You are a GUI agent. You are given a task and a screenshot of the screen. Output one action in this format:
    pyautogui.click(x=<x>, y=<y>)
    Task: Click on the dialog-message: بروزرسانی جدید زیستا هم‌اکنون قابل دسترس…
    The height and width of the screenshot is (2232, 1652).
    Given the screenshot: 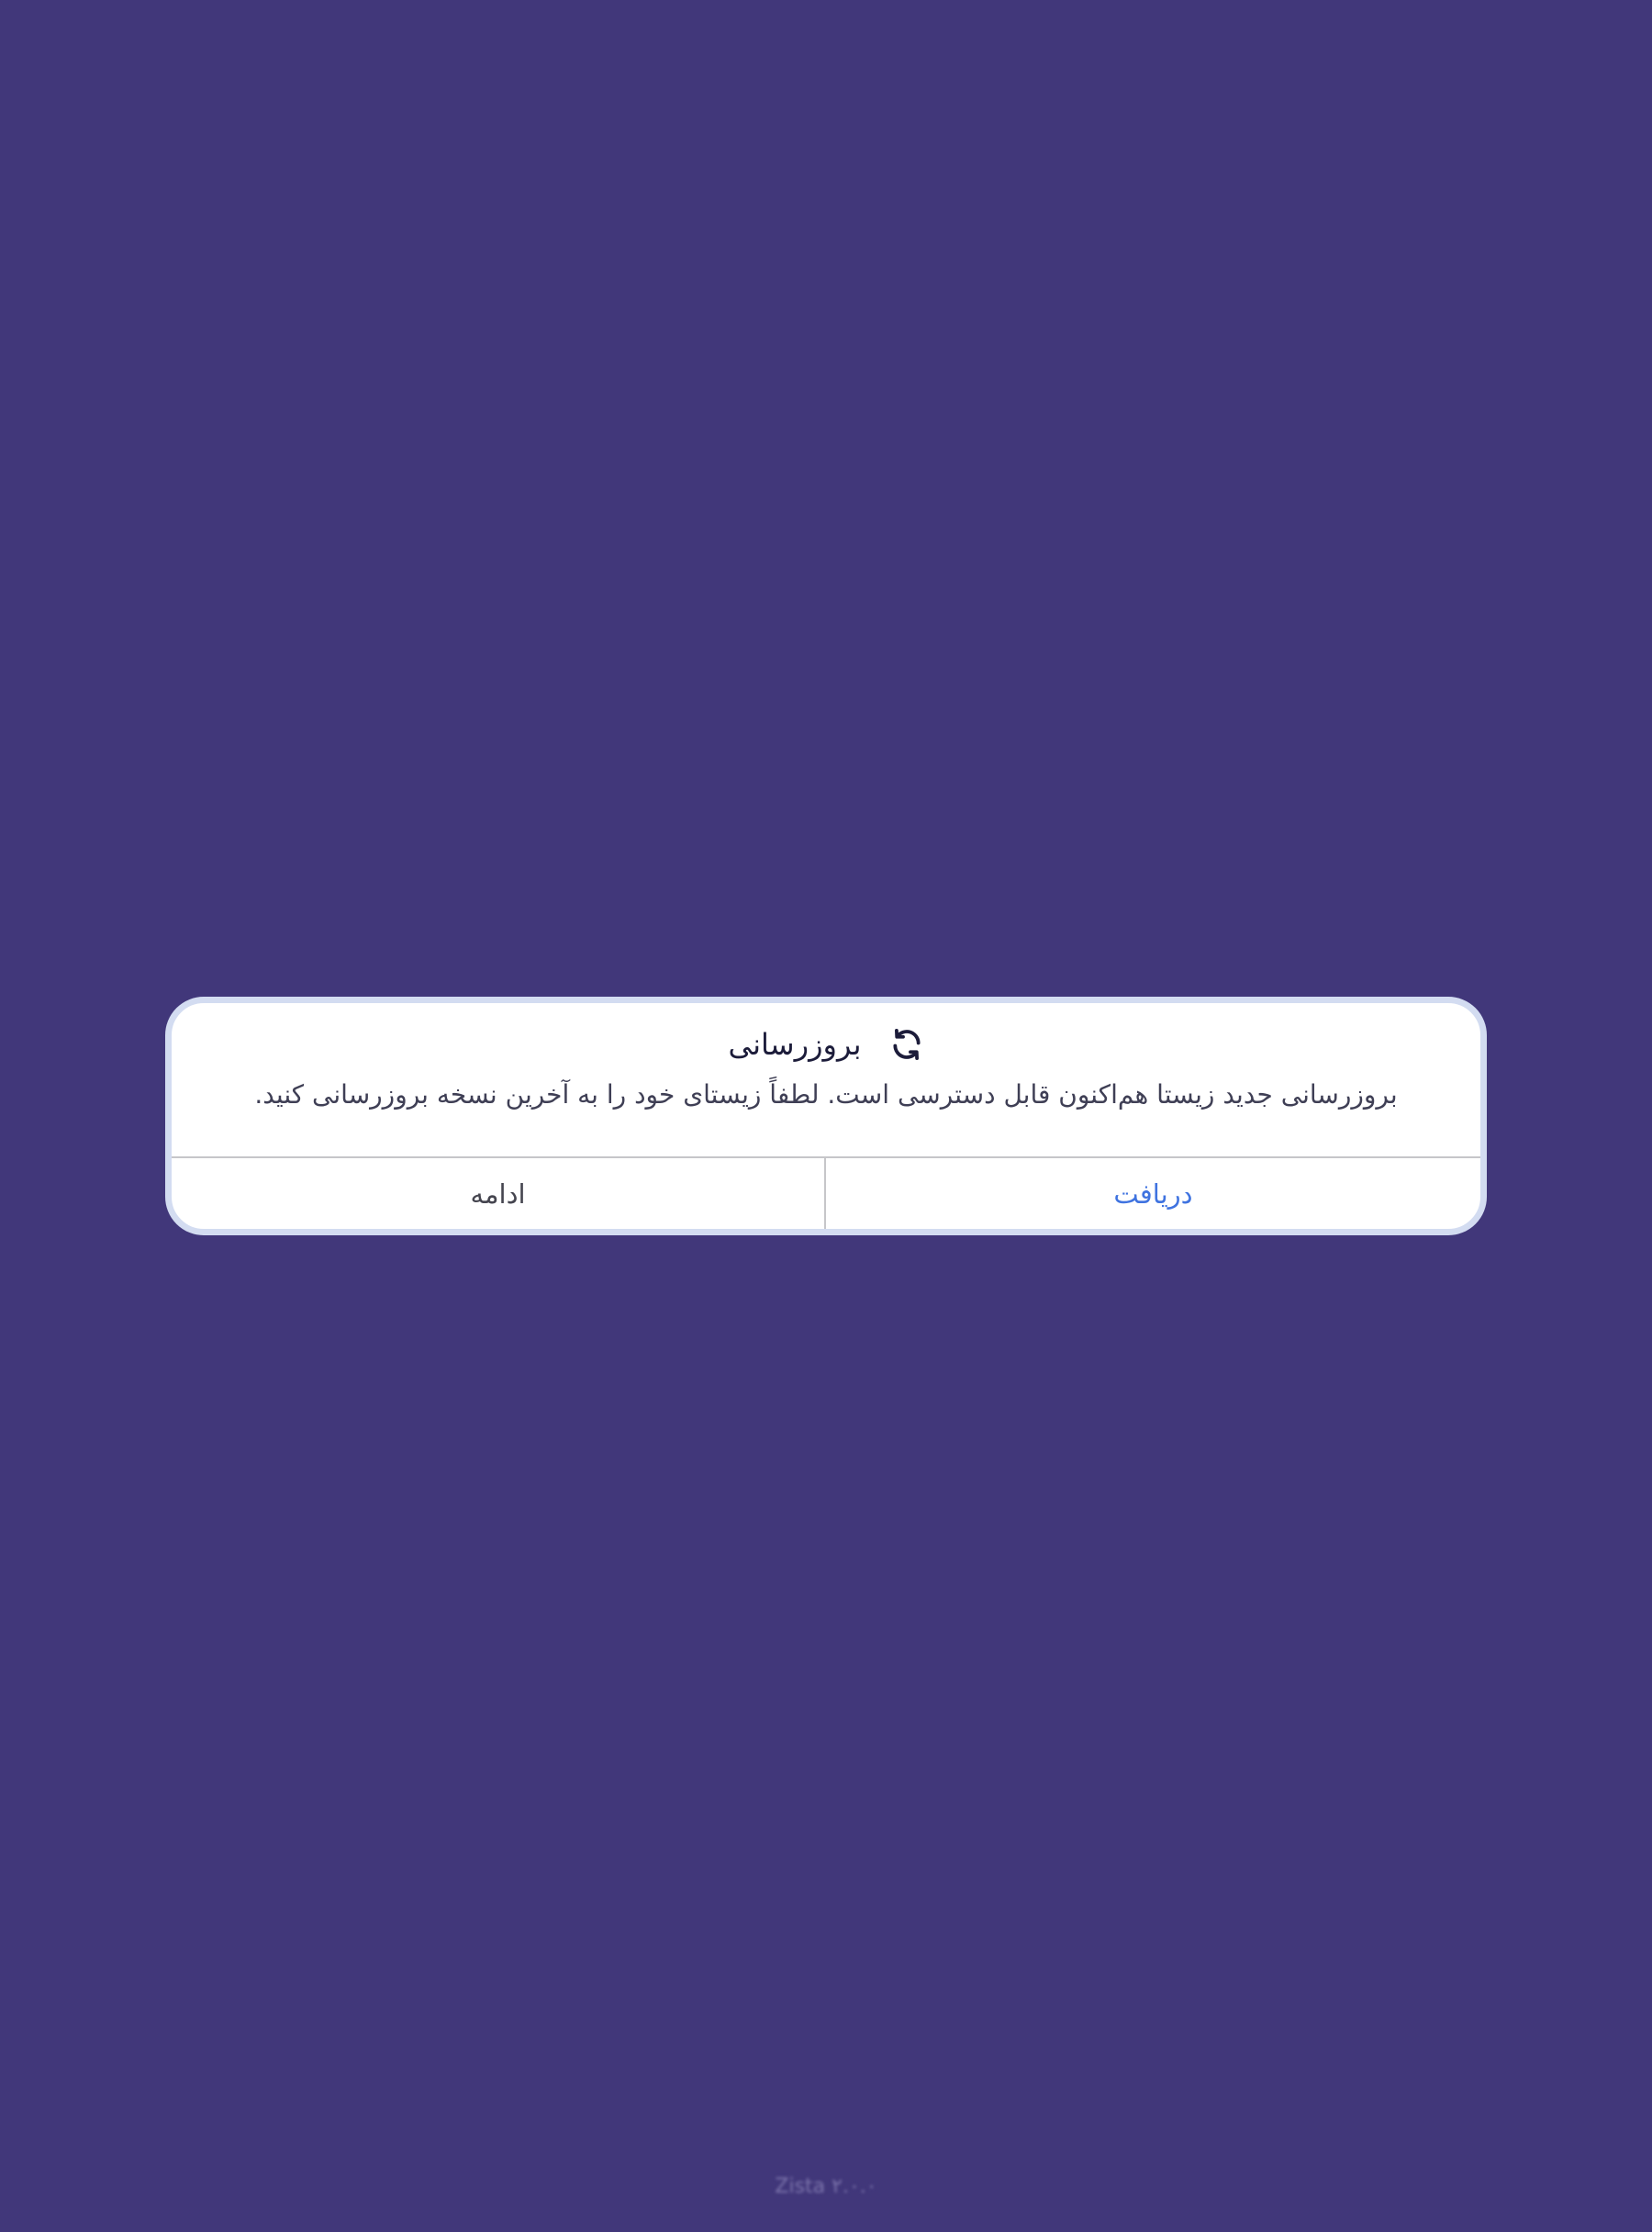 What is the action you would take?
    pyautogui.click(x=826, y=1094)
    